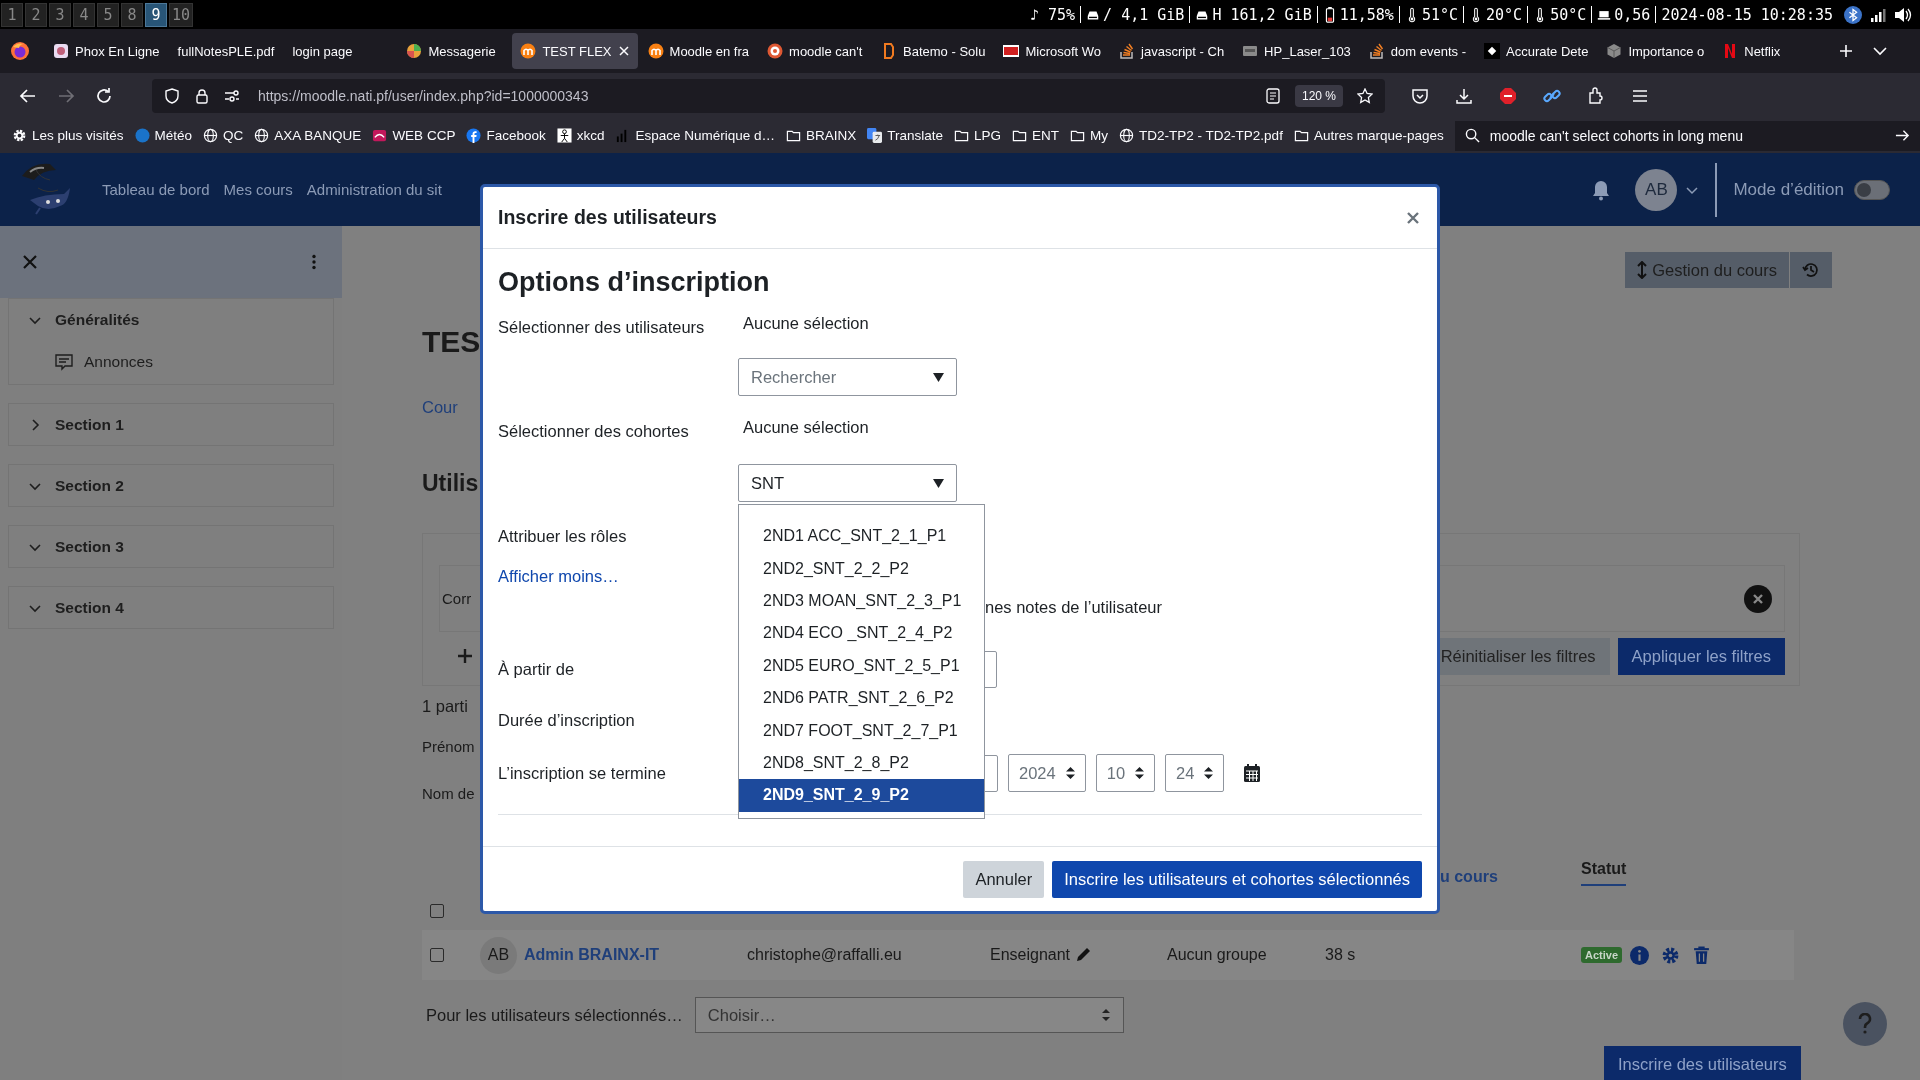 This screenshot has height=1080, width=1920. I want to click on workspace-button: 1, so click(12, 14).